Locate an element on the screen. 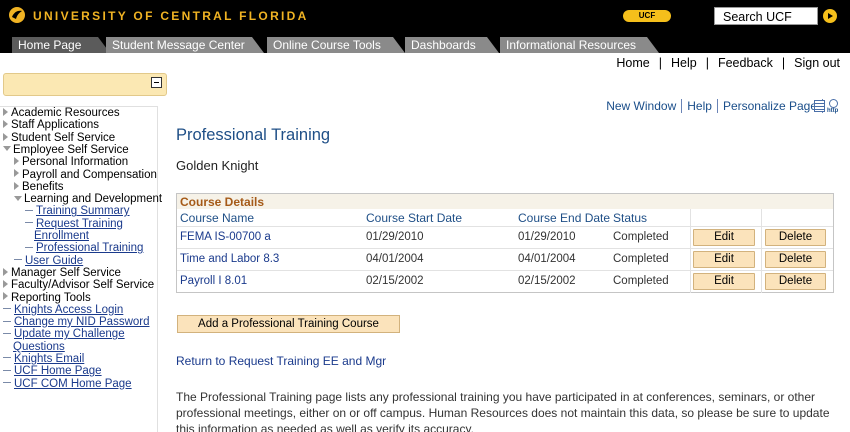  sidebar-item-reporting-tools: Reporting Tools is located at coordinates (47, 298).